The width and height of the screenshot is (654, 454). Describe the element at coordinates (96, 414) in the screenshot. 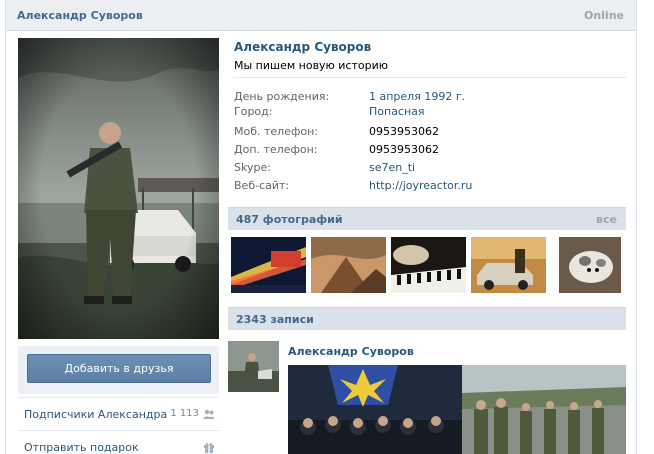

I see `subscribers-label: Подписчики Александра` at that location.